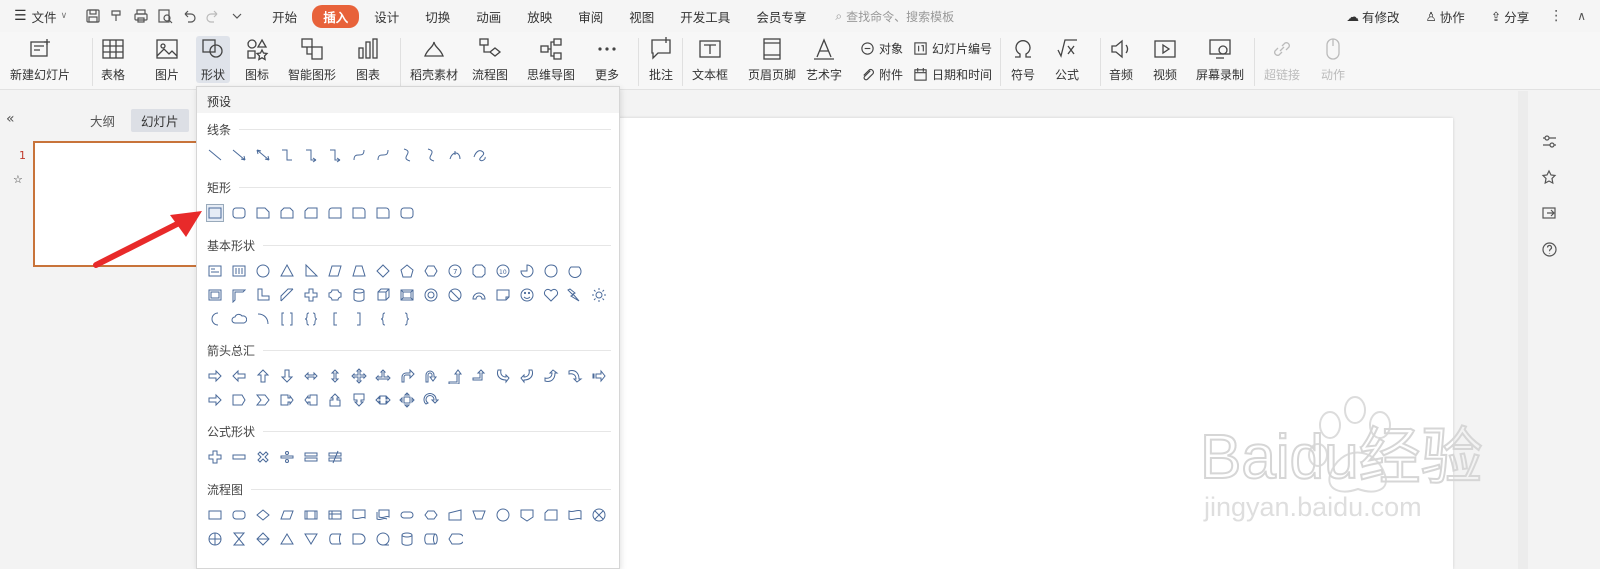 Image resolution: width=1600 pixels, height=569 pixels. I want to click on arrow-uturn-icon, so click(431, 376).